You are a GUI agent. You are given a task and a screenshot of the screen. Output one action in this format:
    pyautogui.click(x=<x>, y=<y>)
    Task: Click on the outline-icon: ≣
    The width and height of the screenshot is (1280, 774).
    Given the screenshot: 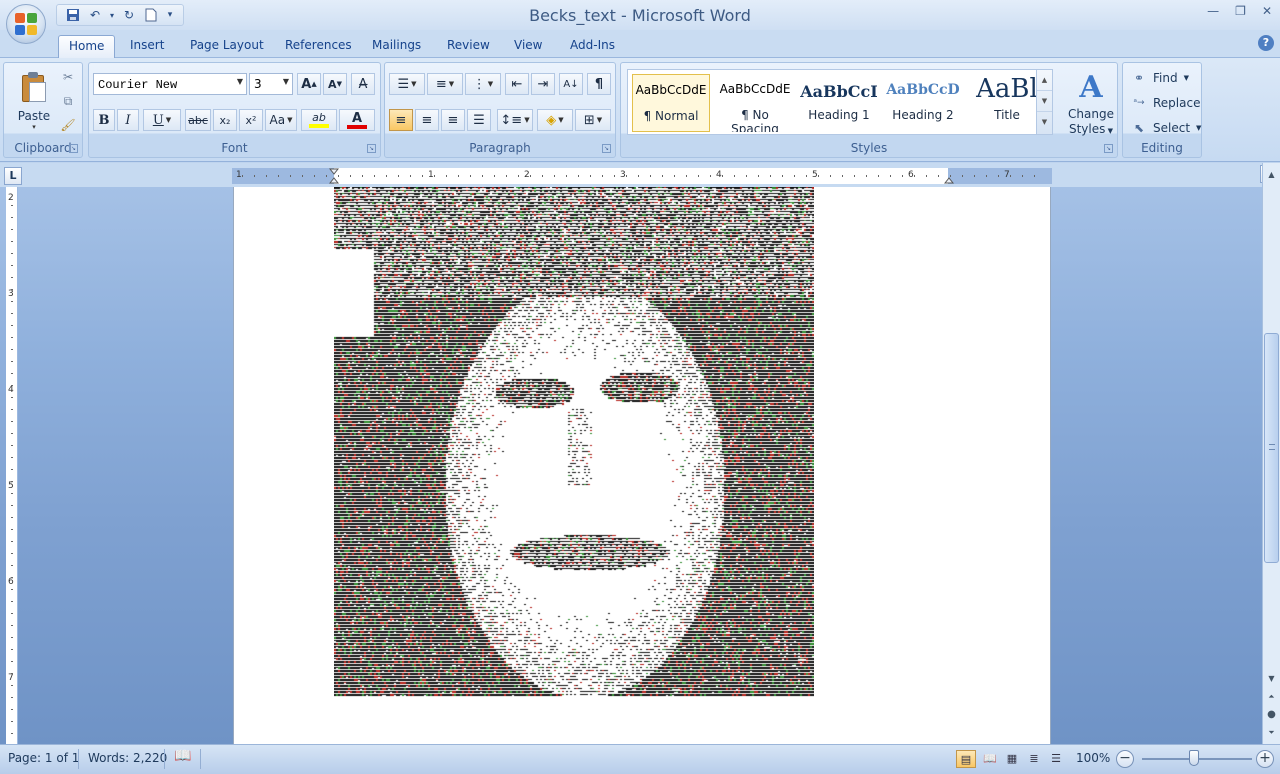 What is the action you would take?
    pyautogui.click(x=1034, y=759)
    